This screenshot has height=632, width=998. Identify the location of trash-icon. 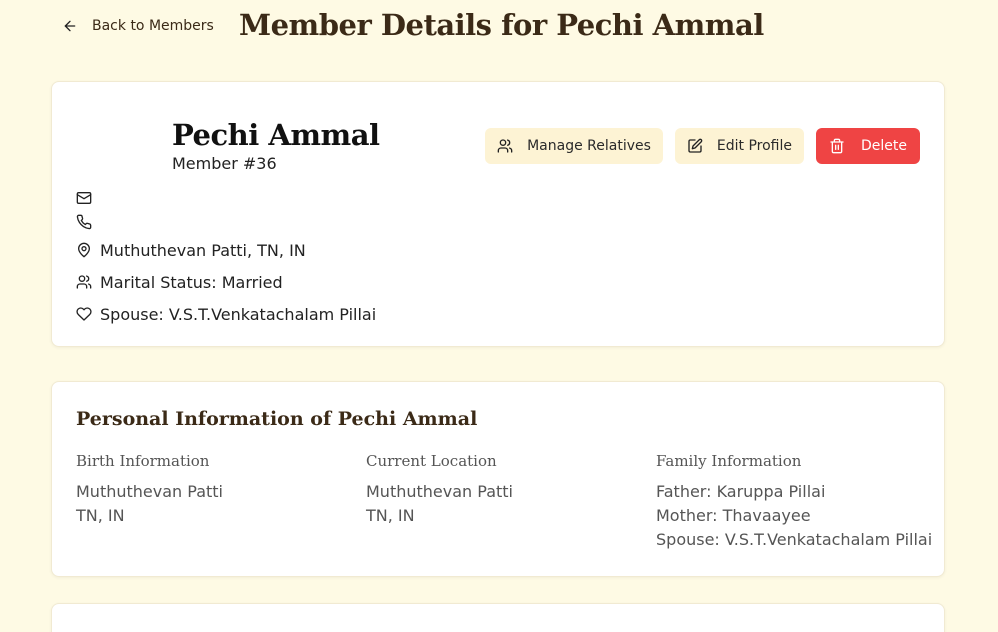
(837, 146).